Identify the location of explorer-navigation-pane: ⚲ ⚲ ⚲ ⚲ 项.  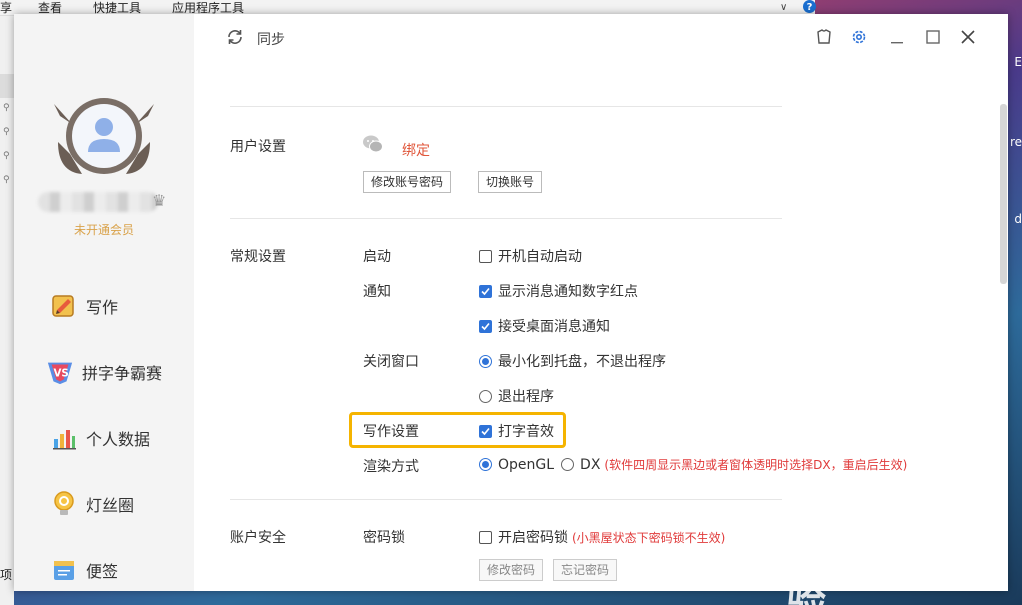
(7, 310).